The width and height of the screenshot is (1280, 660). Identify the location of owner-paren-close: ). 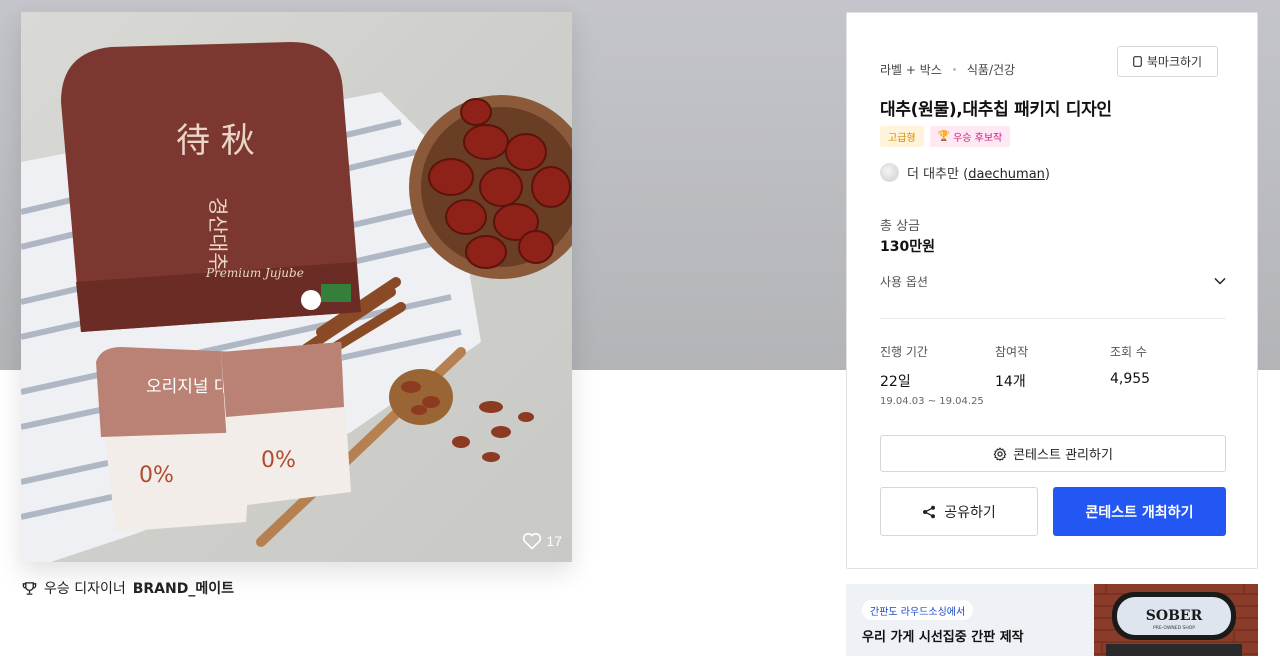
(1047, 174).